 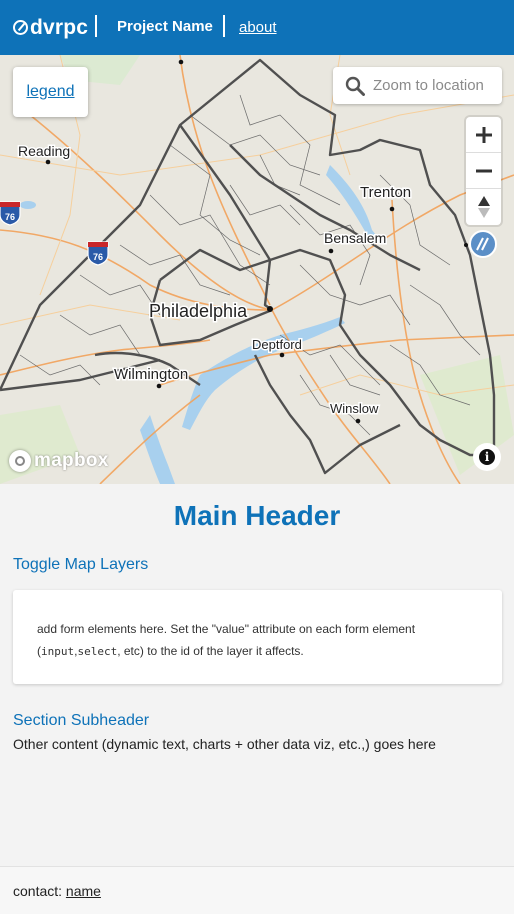 I want to click on contact-line: contact: name, so click(x=57, y=891).